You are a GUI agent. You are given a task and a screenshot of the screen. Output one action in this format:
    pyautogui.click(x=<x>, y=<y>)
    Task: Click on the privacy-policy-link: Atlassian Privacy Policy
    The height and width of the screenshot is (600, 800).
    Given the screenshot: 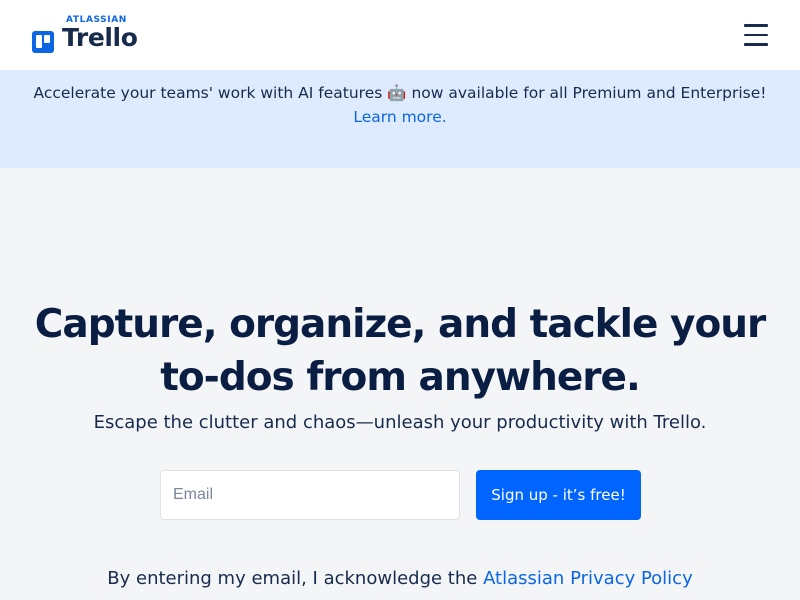 What is the action you would take?
    pyautogui.click(x=588, y=578)
    